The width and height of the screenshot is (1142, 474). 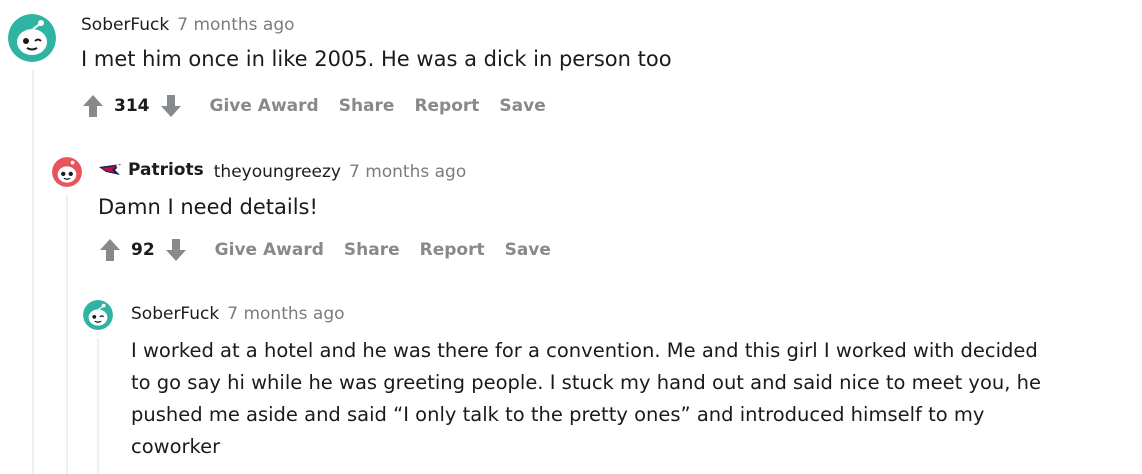 What do you see at coordinates (132, 106) in the screenshot?
I see `vote-score: 314` at bounding box center [132, 106].